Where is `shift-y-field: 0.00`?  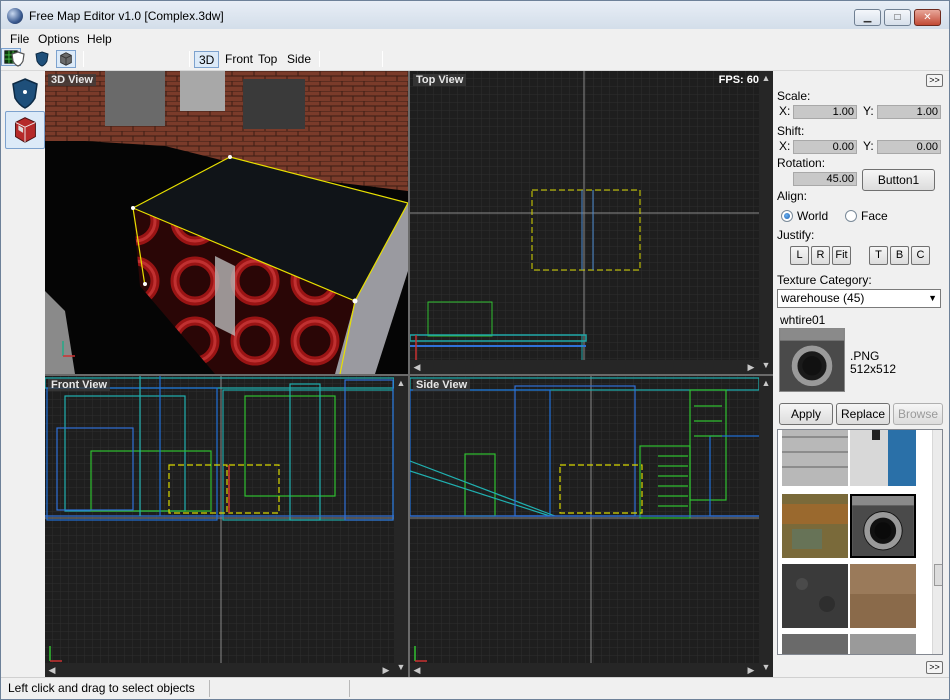 shift-y-field: 0.00 is located at coordinates (909, 147).